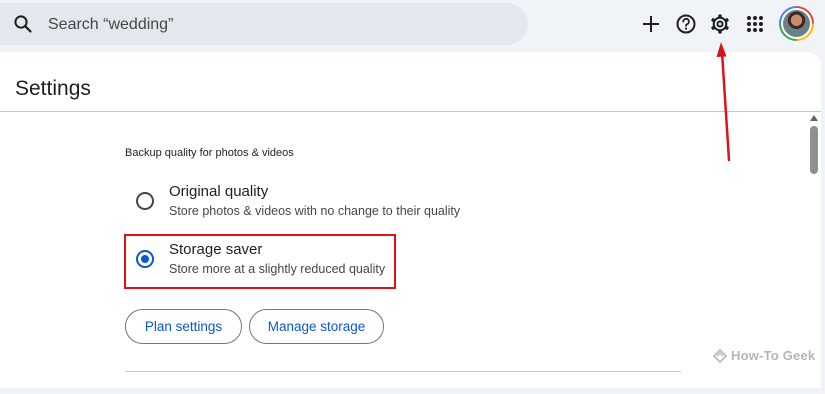 This screenshot has width=825, height=394. What do you see at coordinates (720, 24) in the screenshot?
I see `settings-gear-icon` at bounding box center [720, 24].